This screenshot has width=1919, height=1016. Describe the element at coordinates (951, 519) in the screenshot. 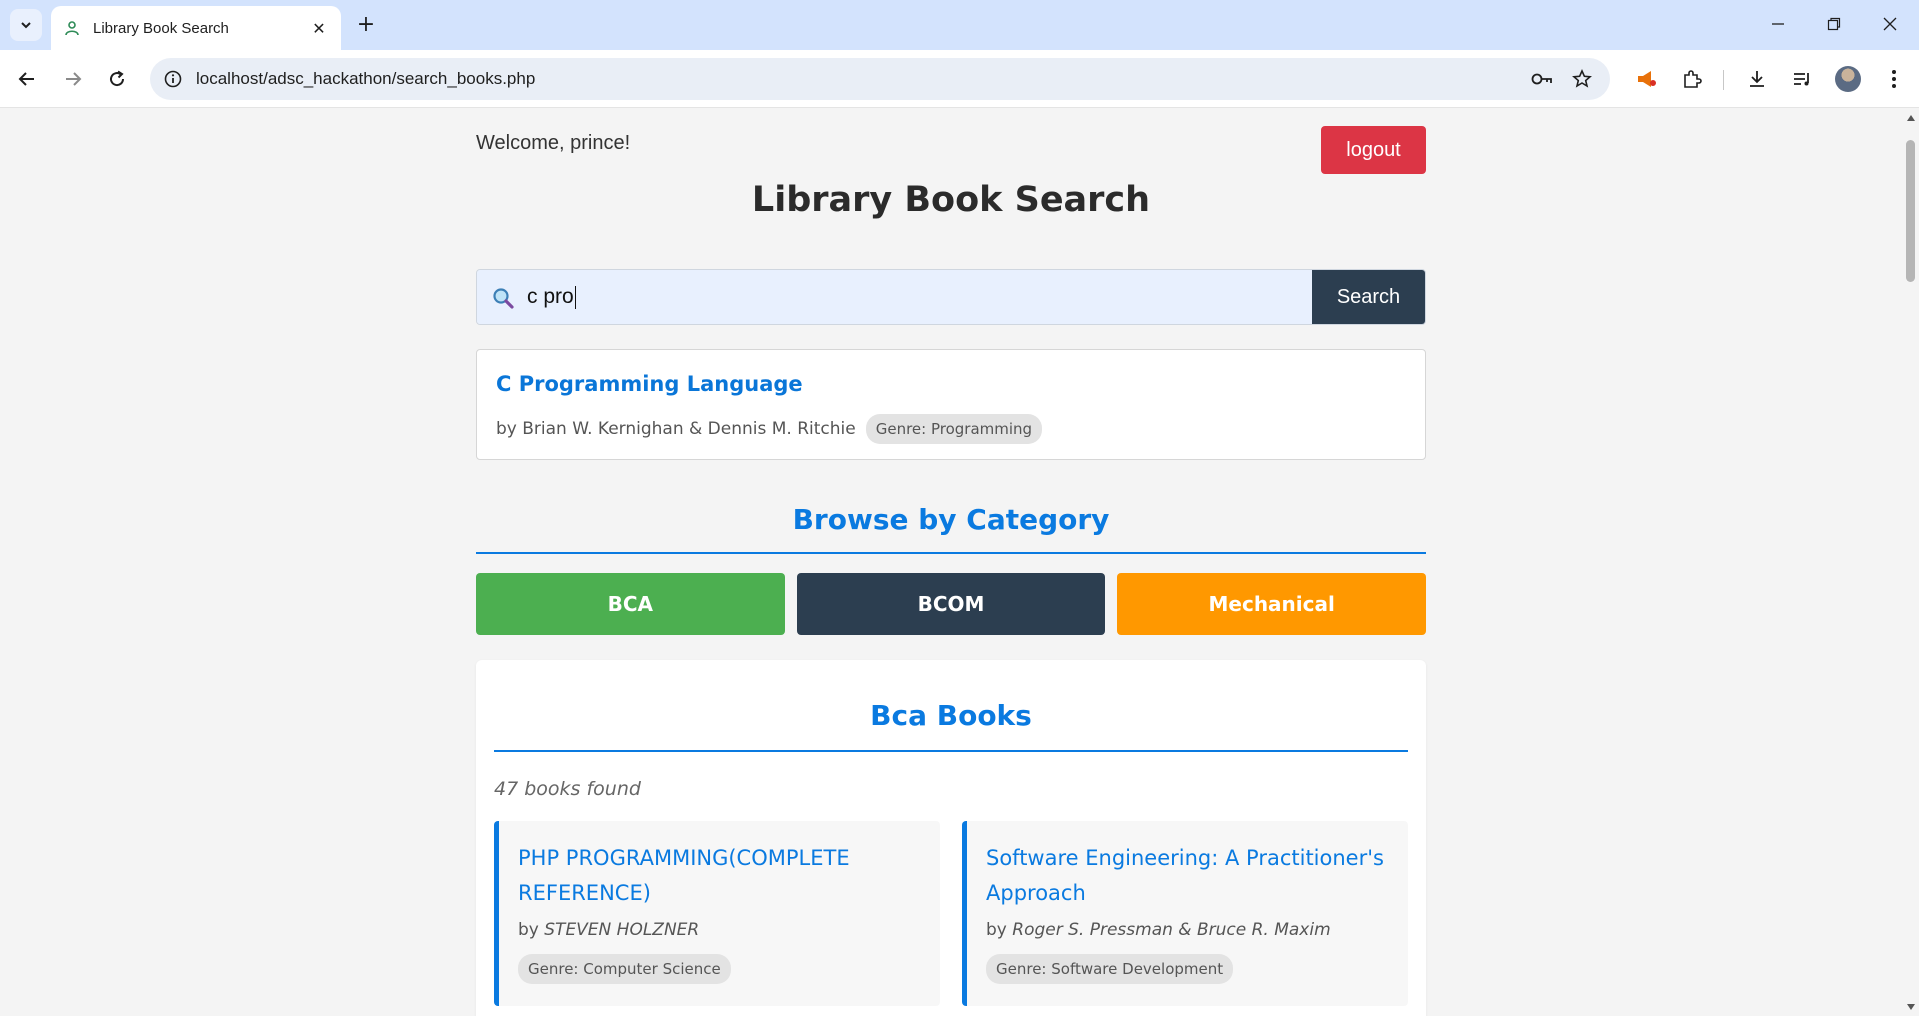

I see `browse-category-heading: Browse by Category` at that location.